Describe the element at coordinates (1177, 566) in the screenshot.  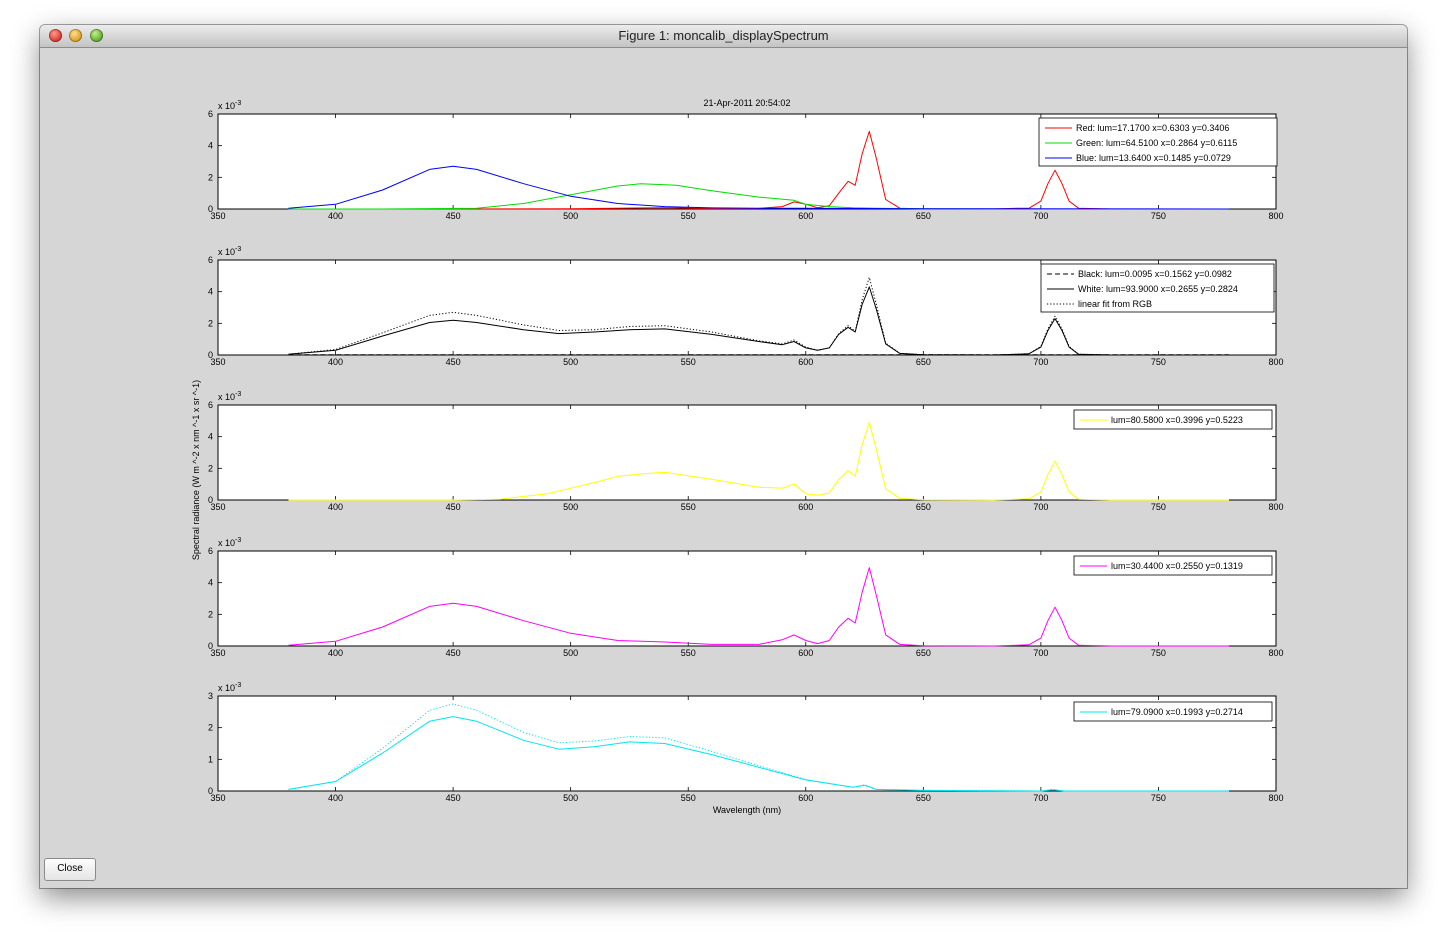
I see `legend-entry: lum=30.4400 x=0.2550 y=0.1319` at that location.